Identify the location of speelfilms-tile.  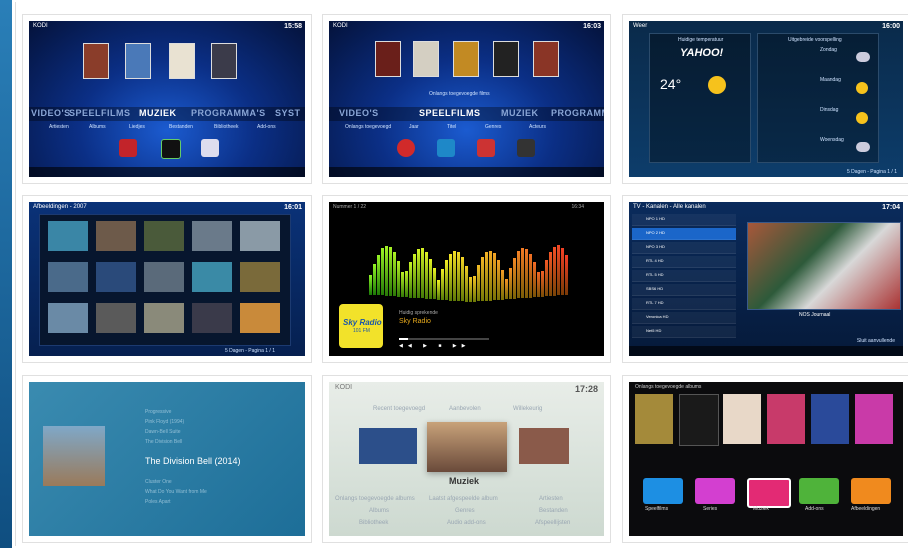
(663, 491).